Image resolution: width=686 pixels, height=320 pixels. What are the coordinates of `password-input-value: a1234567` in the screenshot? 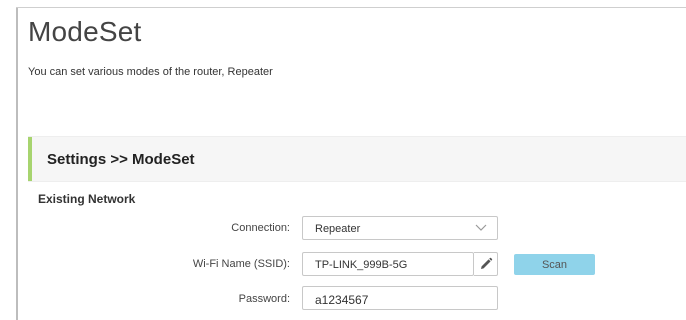 It's located at (342, 300).